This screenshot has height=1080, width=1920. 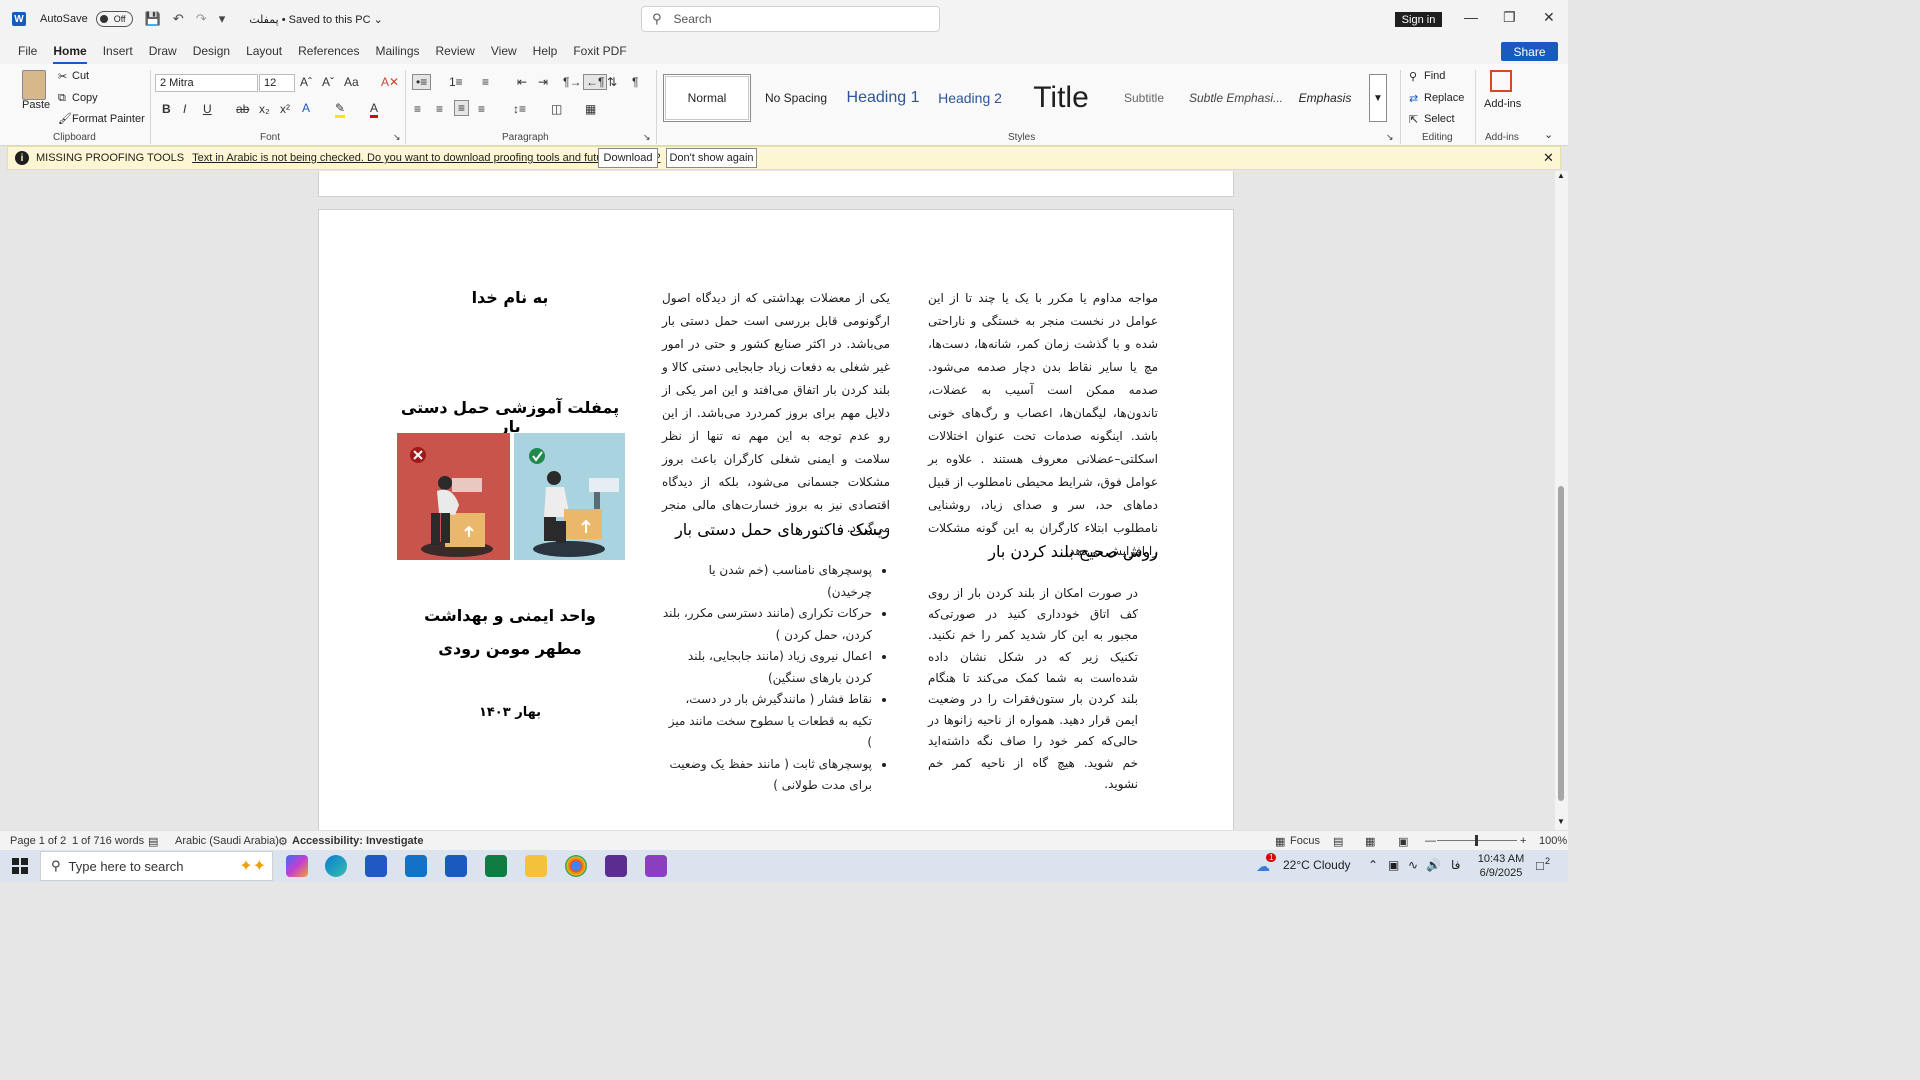 What do you see at coordinates (227, 841) in the screenshot?
I see `language-indicator: Arabic (Saudi Arabia)` at bounding box center [227, 841].